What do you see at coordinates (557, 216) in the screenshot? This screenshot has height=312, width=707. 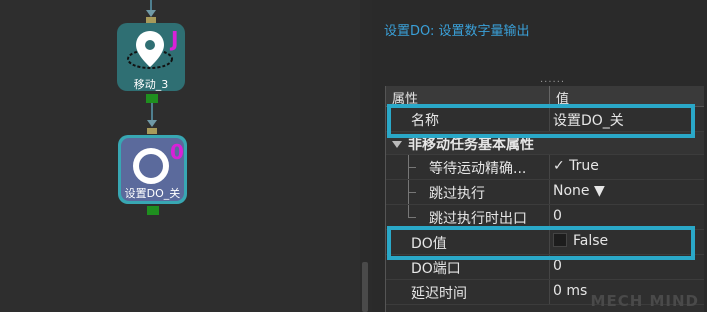 I see `row-skip-exit-value: 0` at bounding box center [557, 216].